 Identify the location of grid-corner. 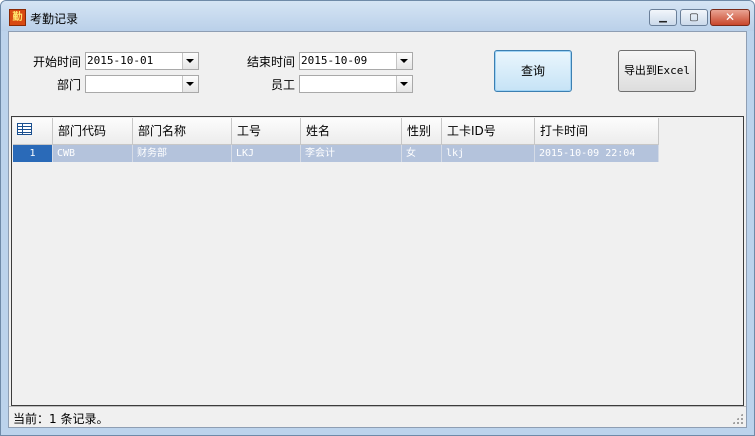
(33, 131).